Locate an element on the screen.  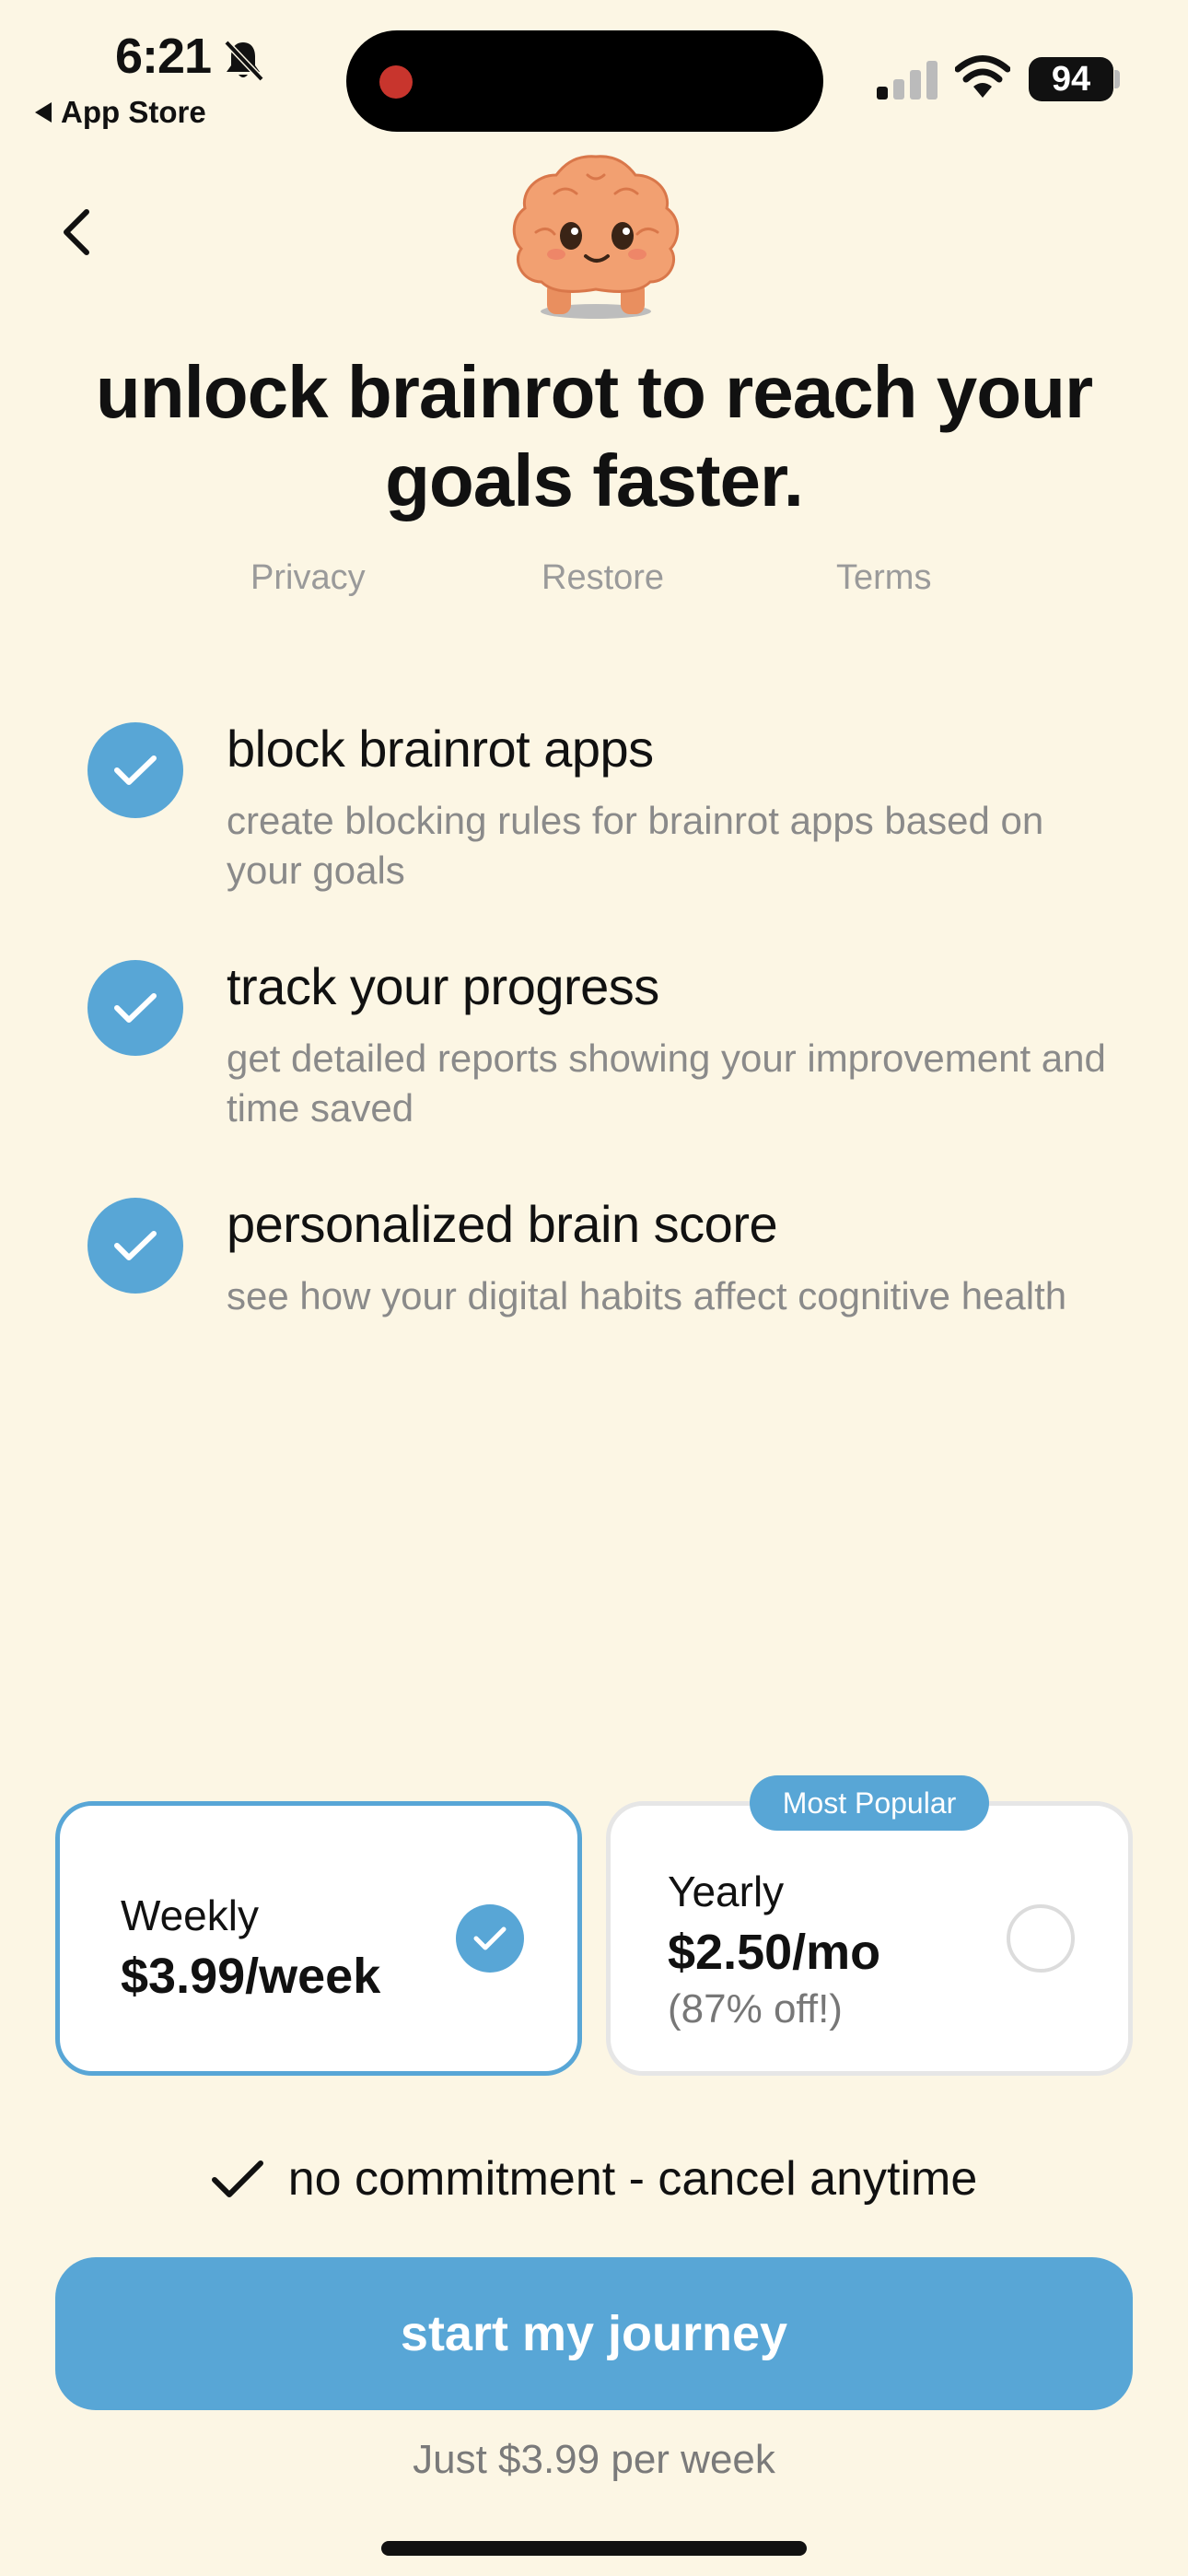
radio-selected-icon is located at coordinates (490, 1938).